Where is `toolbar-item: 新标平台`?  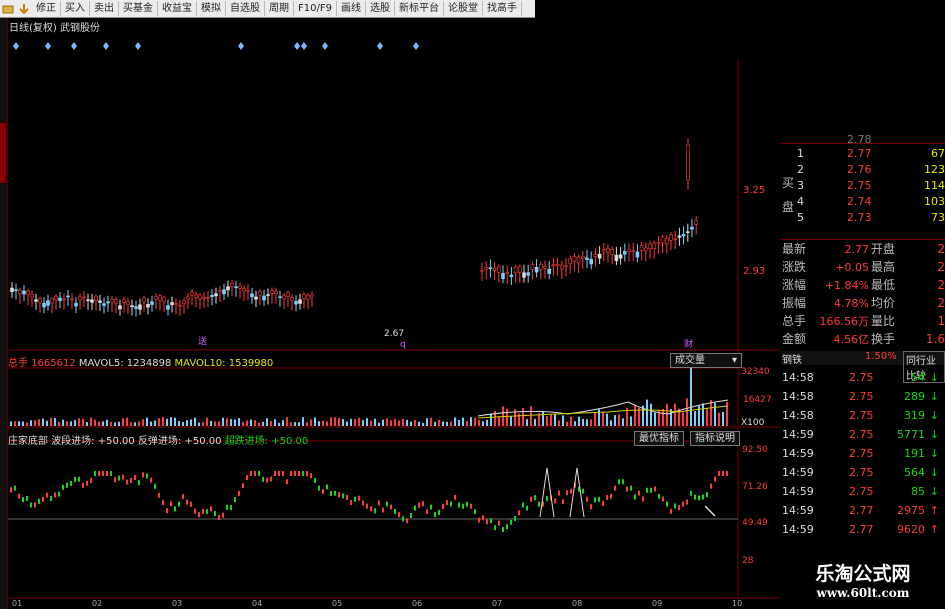 toolbar-item: 新标平台 is located at coordinates (419, 8).